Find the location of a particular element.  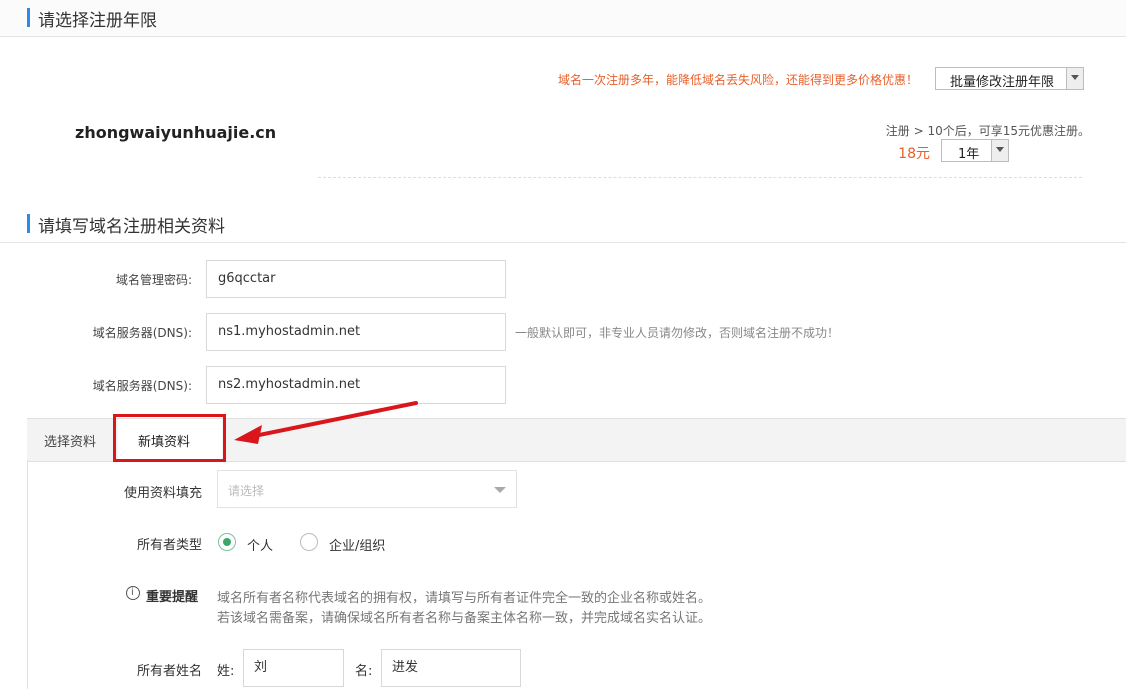

given-name-input: 进发 is located at coordinates (451, 668).